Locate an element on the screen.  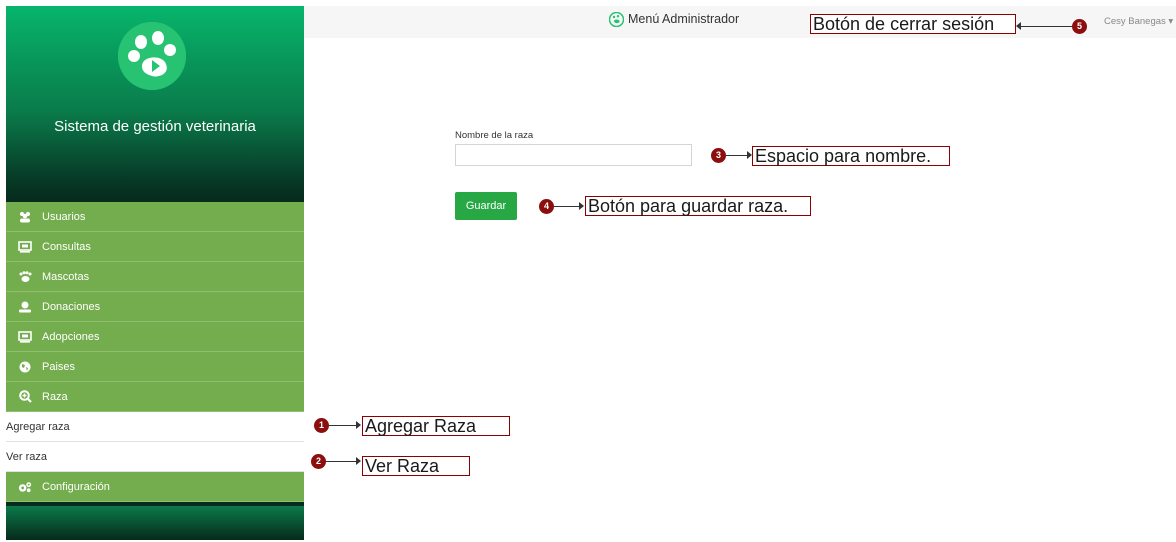
sidebar-item-label: Usuarios is located at coordinates (64, 216).